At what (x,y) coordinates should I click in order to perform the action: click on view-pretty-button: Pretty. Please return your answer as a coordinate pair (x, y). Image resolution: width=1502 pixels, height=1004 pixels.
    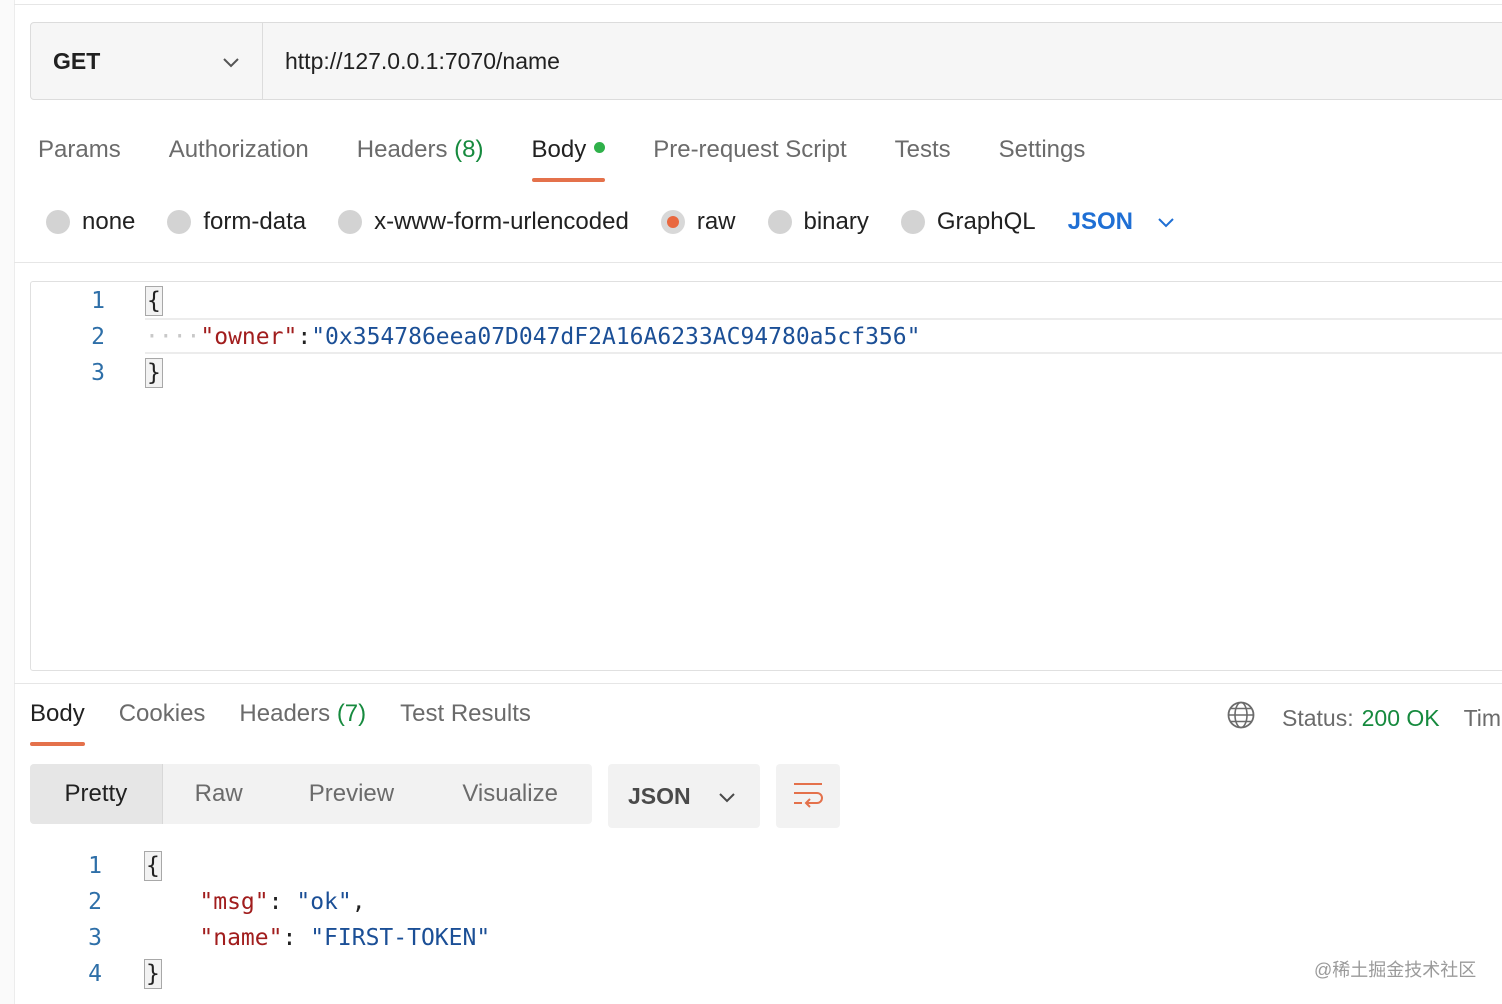
    Looking at the image, I should click on (96, 794).